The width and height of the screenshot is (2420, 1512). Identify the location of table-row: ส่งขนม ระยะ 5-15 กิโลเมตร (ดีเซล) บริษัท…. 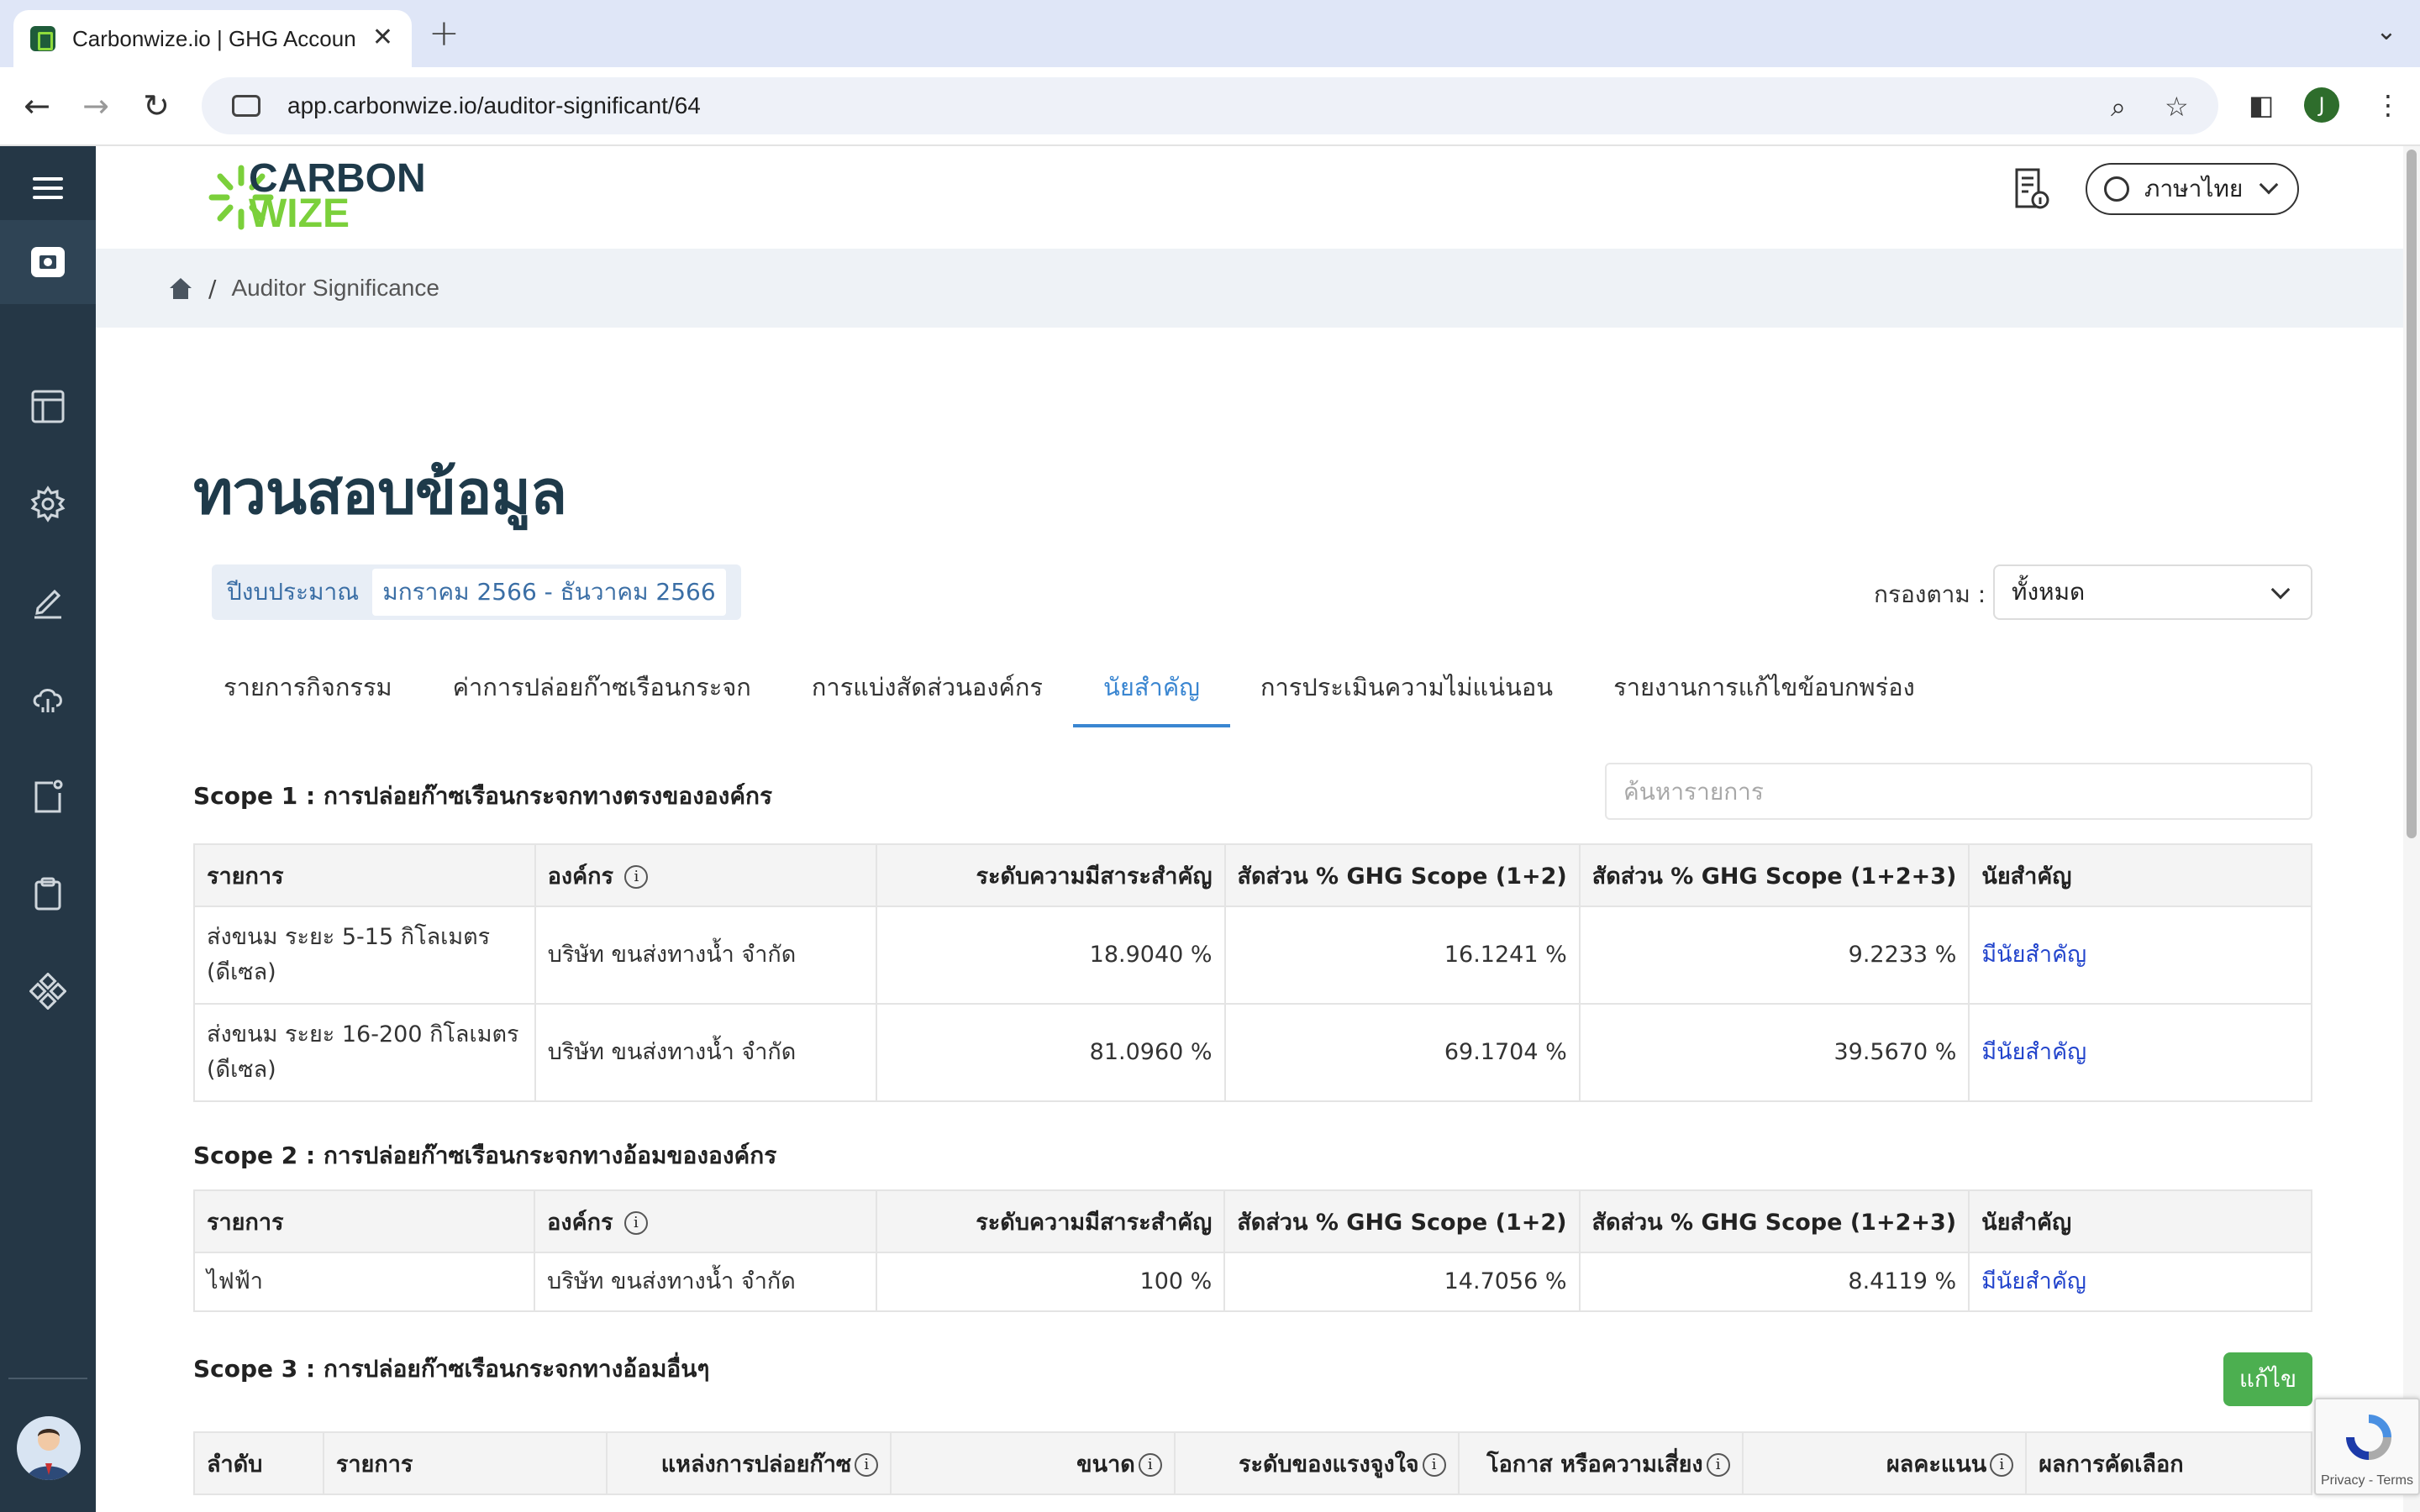
(1253, 955).